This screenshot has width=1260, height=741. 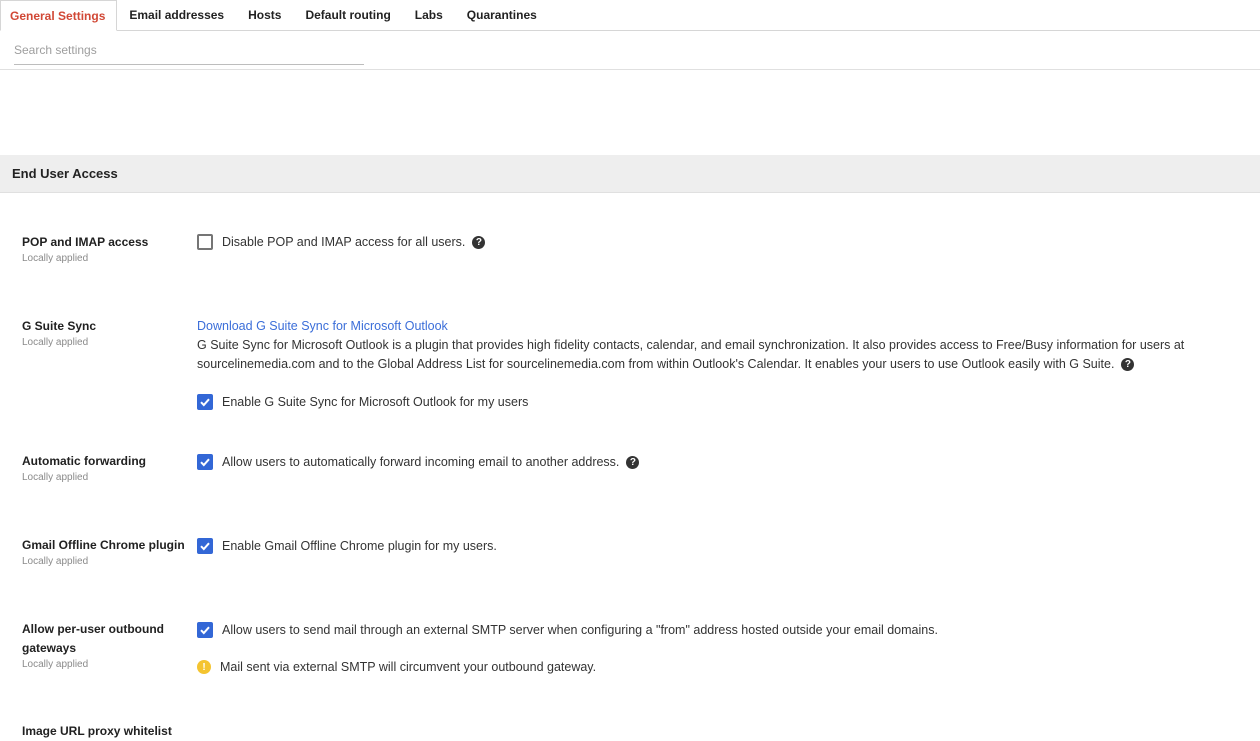 I want to click on setting-name: G Suite Sync, so click(x=59, y=326).